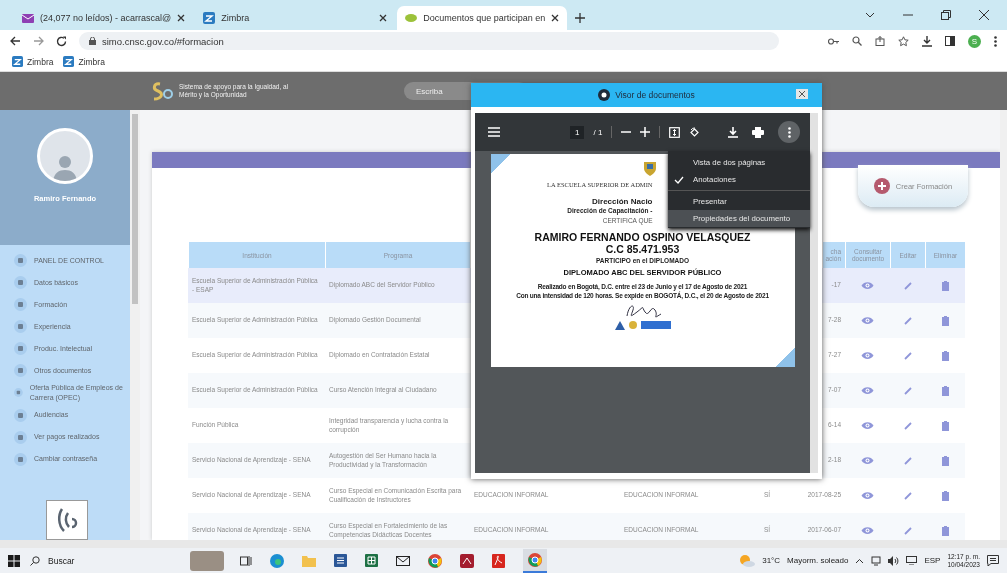 The width and height of the screenshot is (1007, 573). Describe the element at coordinates (106, 18) in the screenshot. I see `tab-title: (24,077 no leídos) - acarrascal@` at that location.